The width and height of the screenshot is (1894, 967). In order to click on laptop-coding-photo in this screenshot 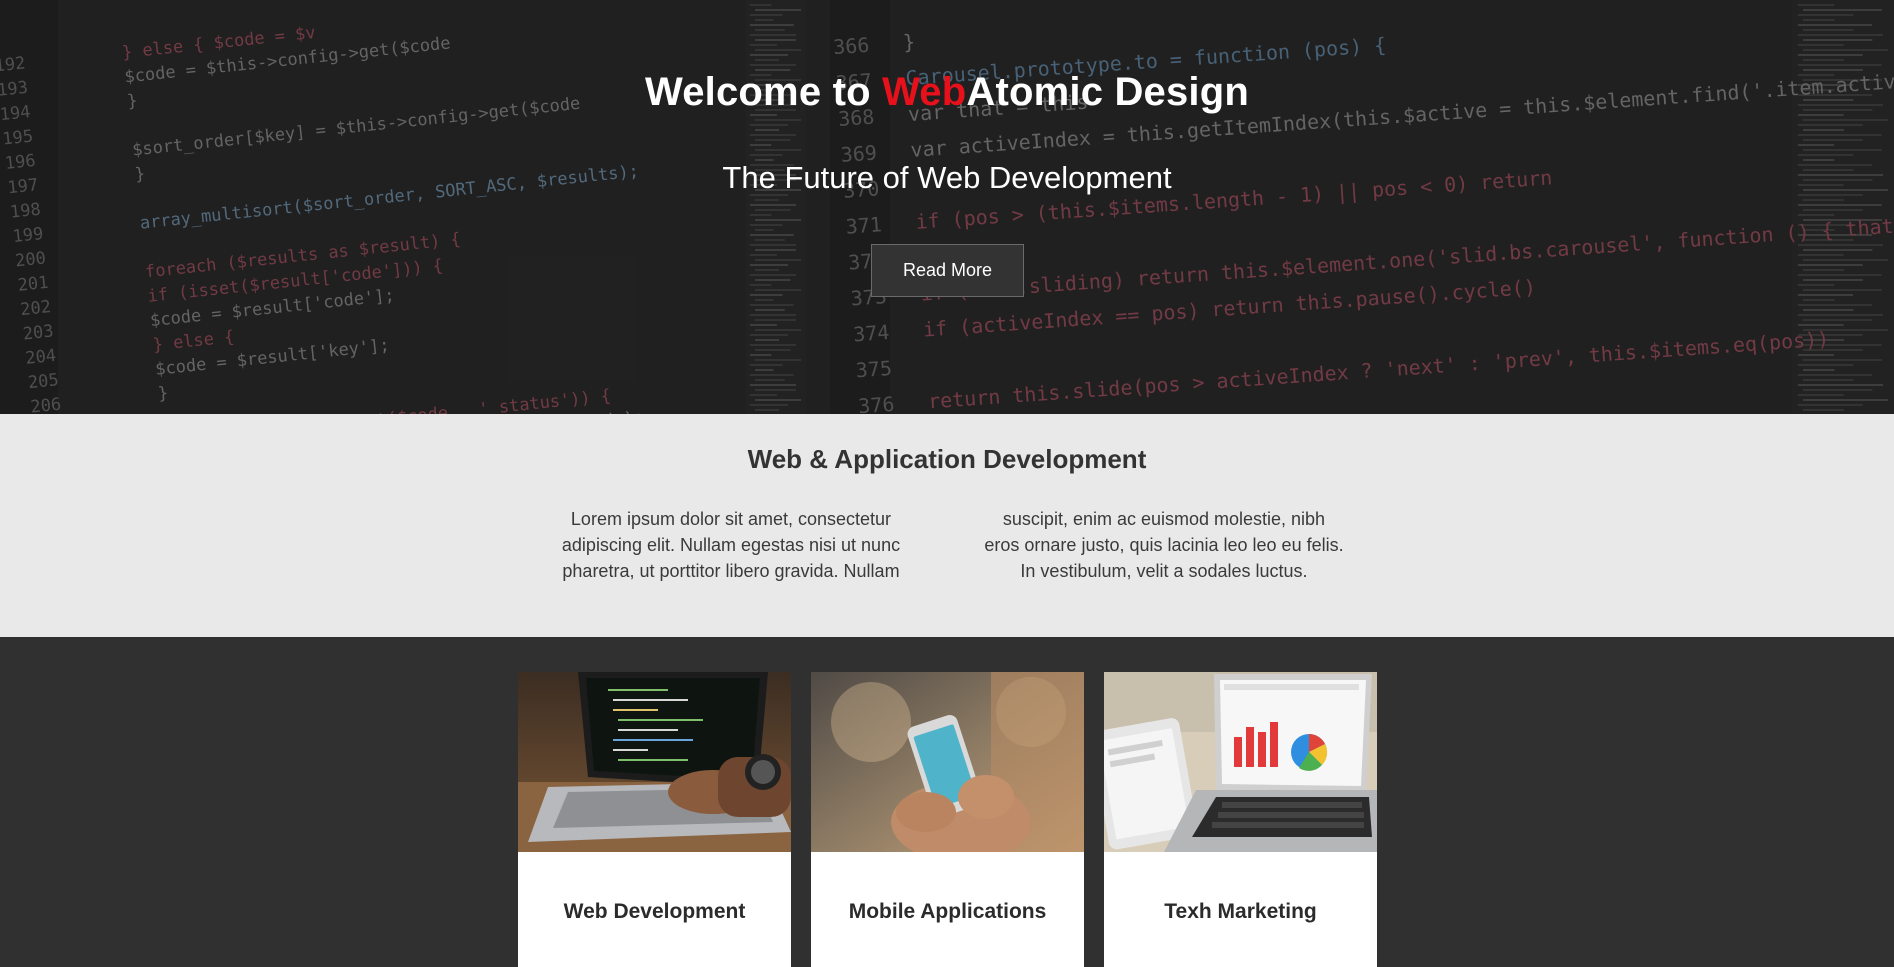, I will do `click(654, 762)`.